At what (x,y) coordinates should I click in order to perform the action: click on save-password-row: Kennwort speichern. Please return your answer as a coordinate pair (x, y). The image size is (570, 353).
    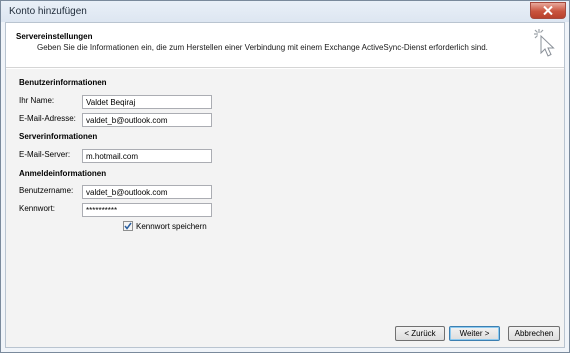
    Looking at the image, I should click on (165, 226).